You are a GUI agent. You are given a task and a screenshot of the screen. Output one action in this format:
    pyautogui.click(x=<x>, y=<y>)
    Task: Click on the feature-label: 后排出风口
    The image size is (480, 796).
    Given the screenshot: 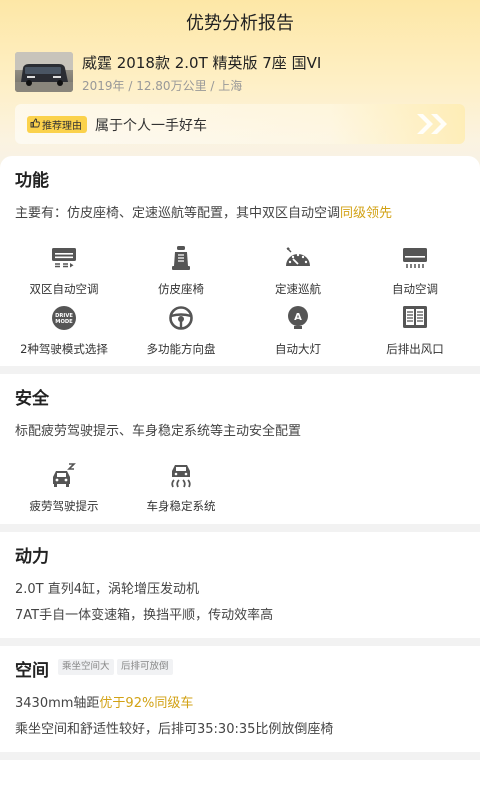 What is the action you would take?
    pyautogui.click(x=415, y=349)
    